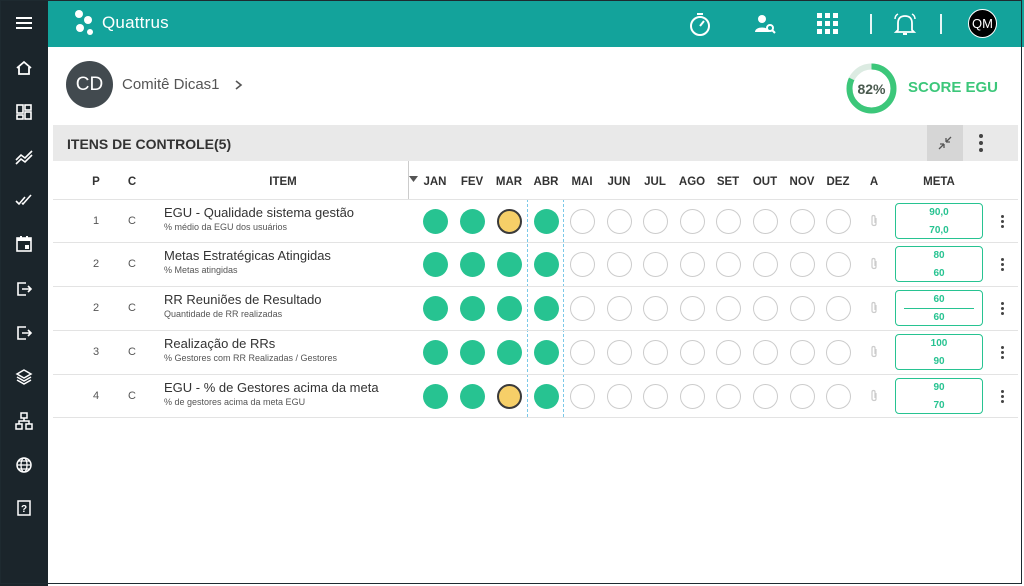 This screenshot has height=586, width=1024. What do you see at coordinates (939, 308) in the screenshot?
I see `meta-box: 60 60` at bounding box center [939, 308].